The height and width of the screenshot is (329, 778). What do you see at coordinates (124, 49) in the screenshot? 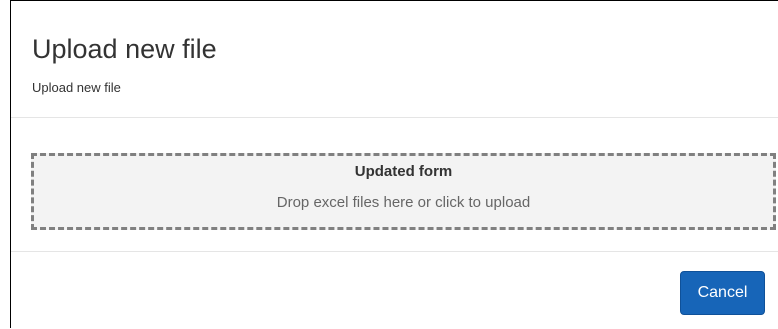
I see `modal-title: Upload new file` at bounding box center [124, 49].